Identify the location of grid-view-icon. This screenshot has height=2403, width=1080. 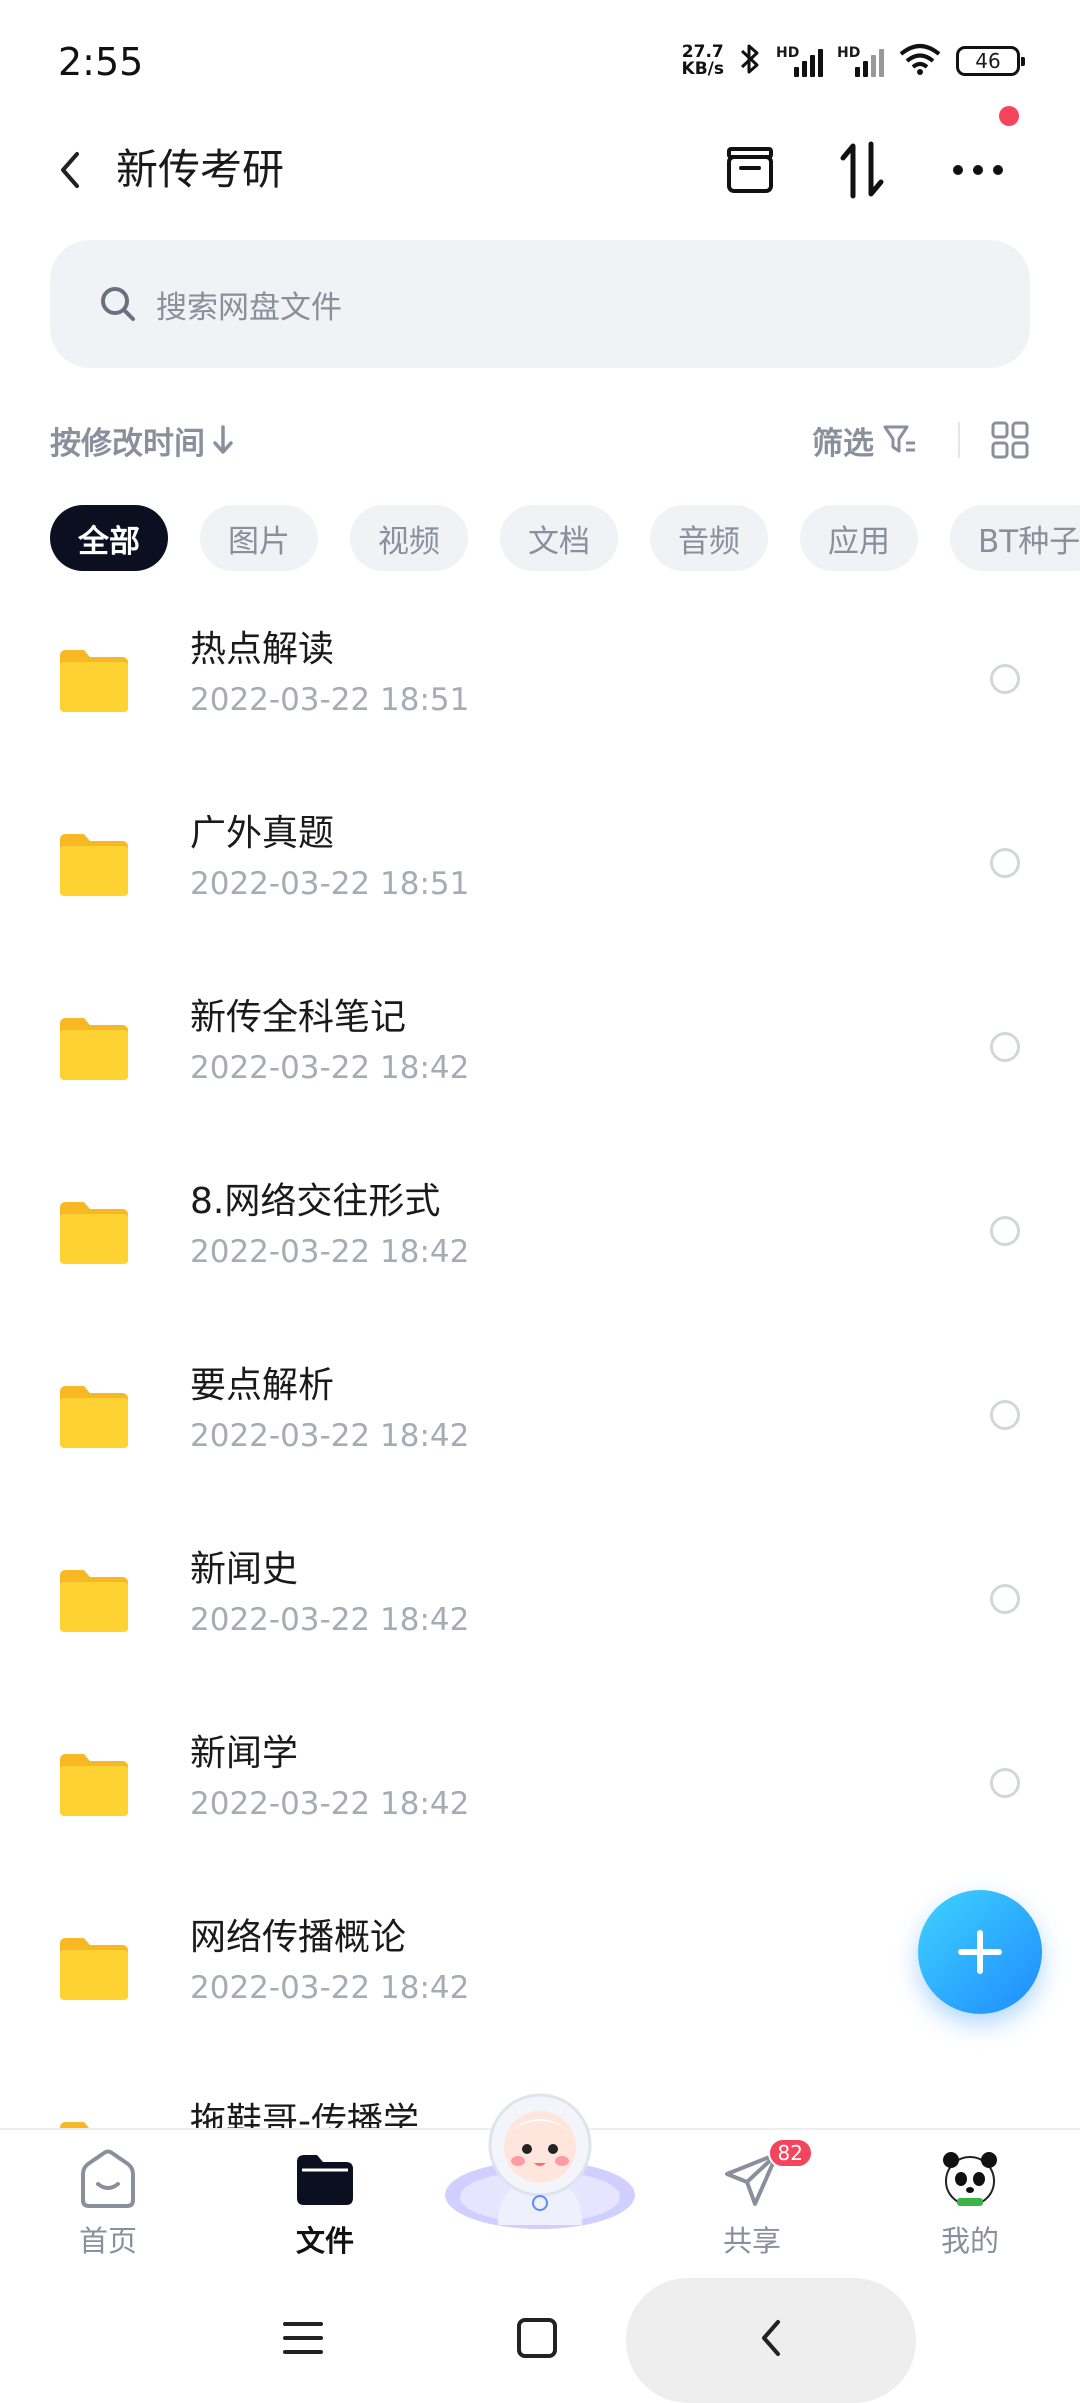
(1010, 440).